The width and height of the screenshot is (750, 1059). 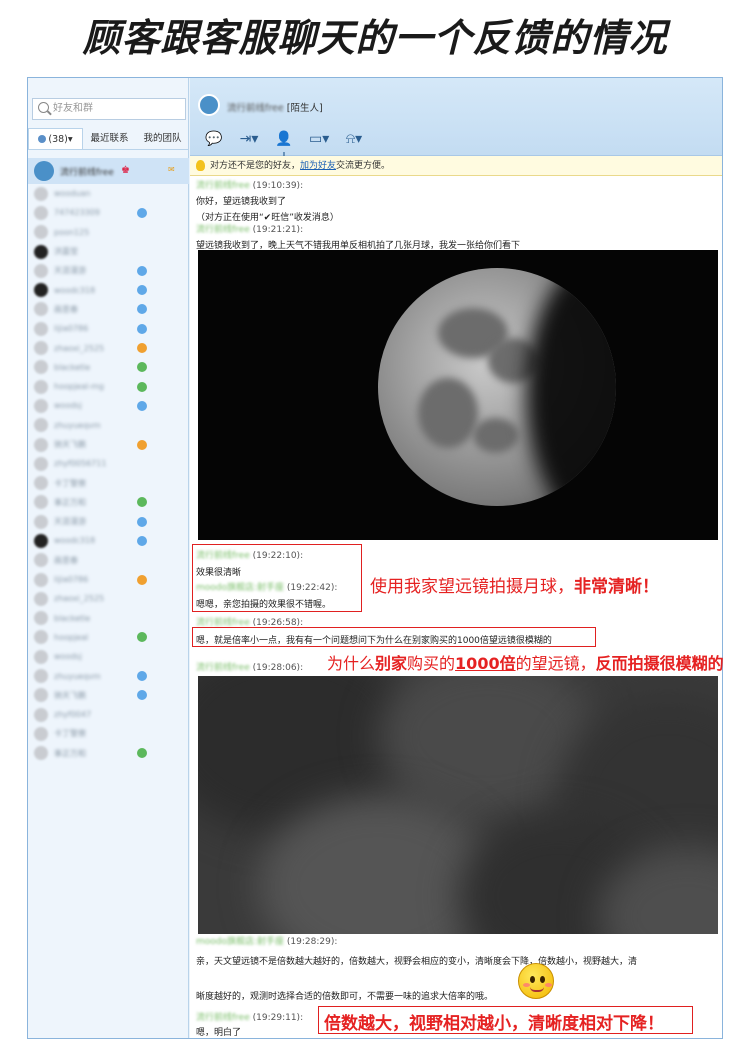 What do you see at coordinates (319, 139) in the screenshot?
I see `screen-share-icon: ▭▾` at bounding box center [319, 139].